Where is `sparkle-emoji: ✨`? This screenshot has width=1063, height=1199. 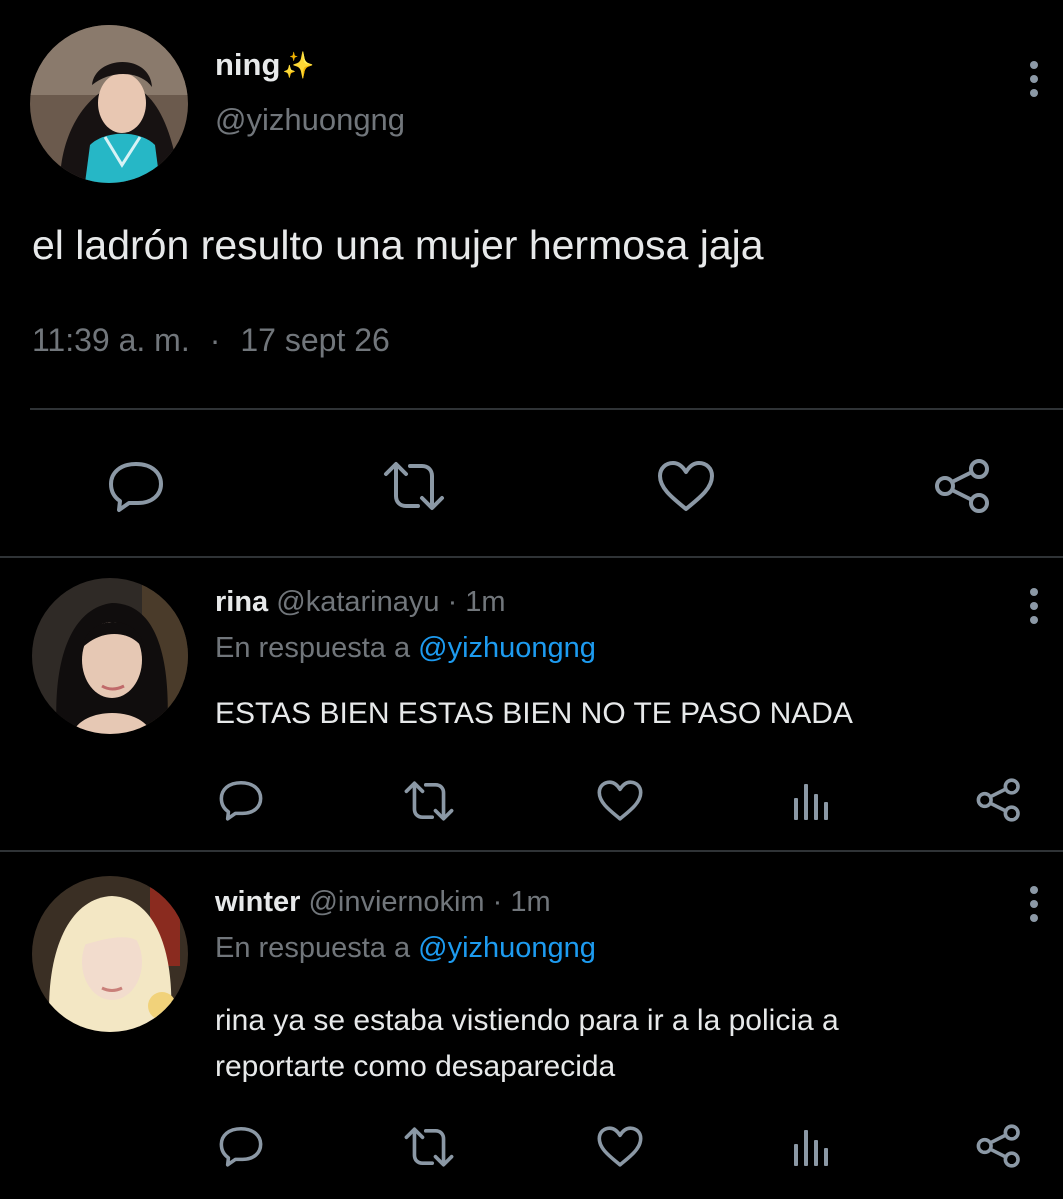 sparkle-emoji: ✨ is located at coordinates (298, 64).